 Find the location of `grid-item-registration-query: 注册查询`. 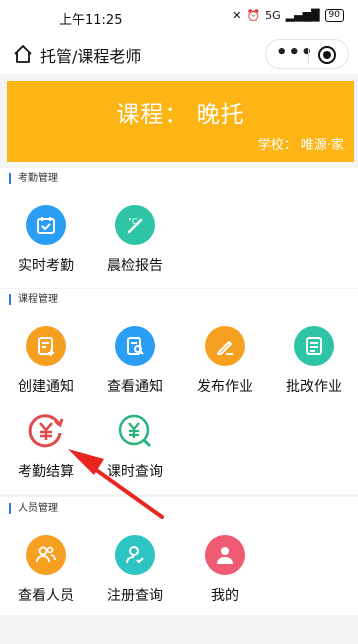

grid-item-registration-query: 注册查询 is located at coordinates (135, 570).